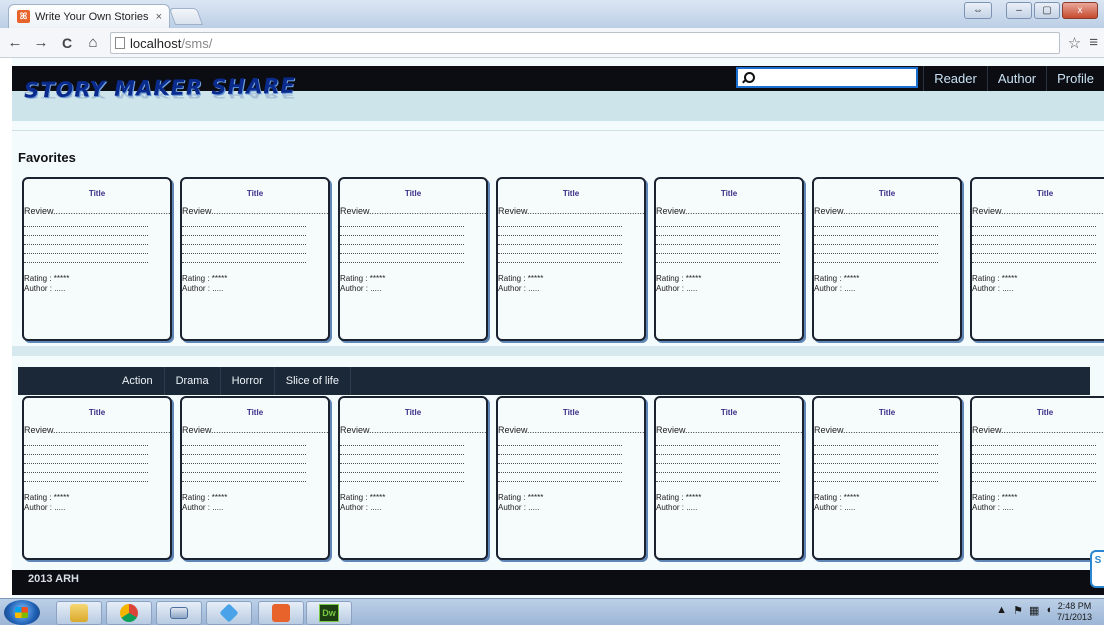 The image size is (1104, 625). What do you see at coordinates (748, 77) in the screenshot?
I see `search-icon` at bounding box center [748, 77].